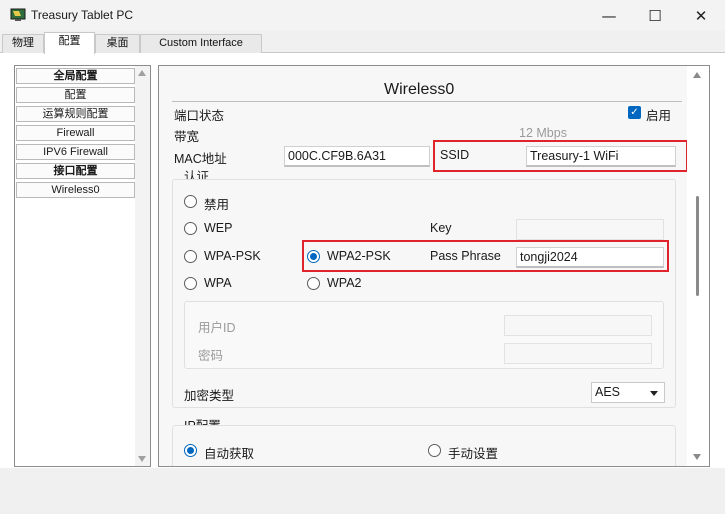  What do you see at coordinates (200, 159) in the screenshot?
I see `mac-address-label: MAC地址` at bounding box center [200, 159].